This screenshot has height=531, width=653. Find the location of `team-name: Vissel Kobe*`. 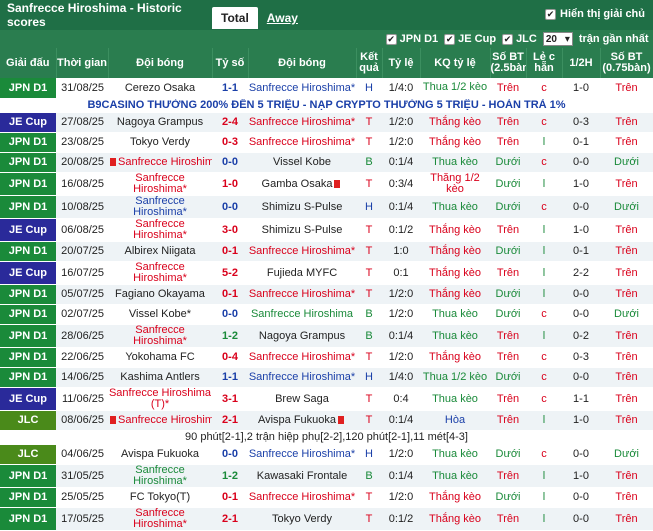

team-name: Vissel Kobe* is located at coordinates (160, 314).